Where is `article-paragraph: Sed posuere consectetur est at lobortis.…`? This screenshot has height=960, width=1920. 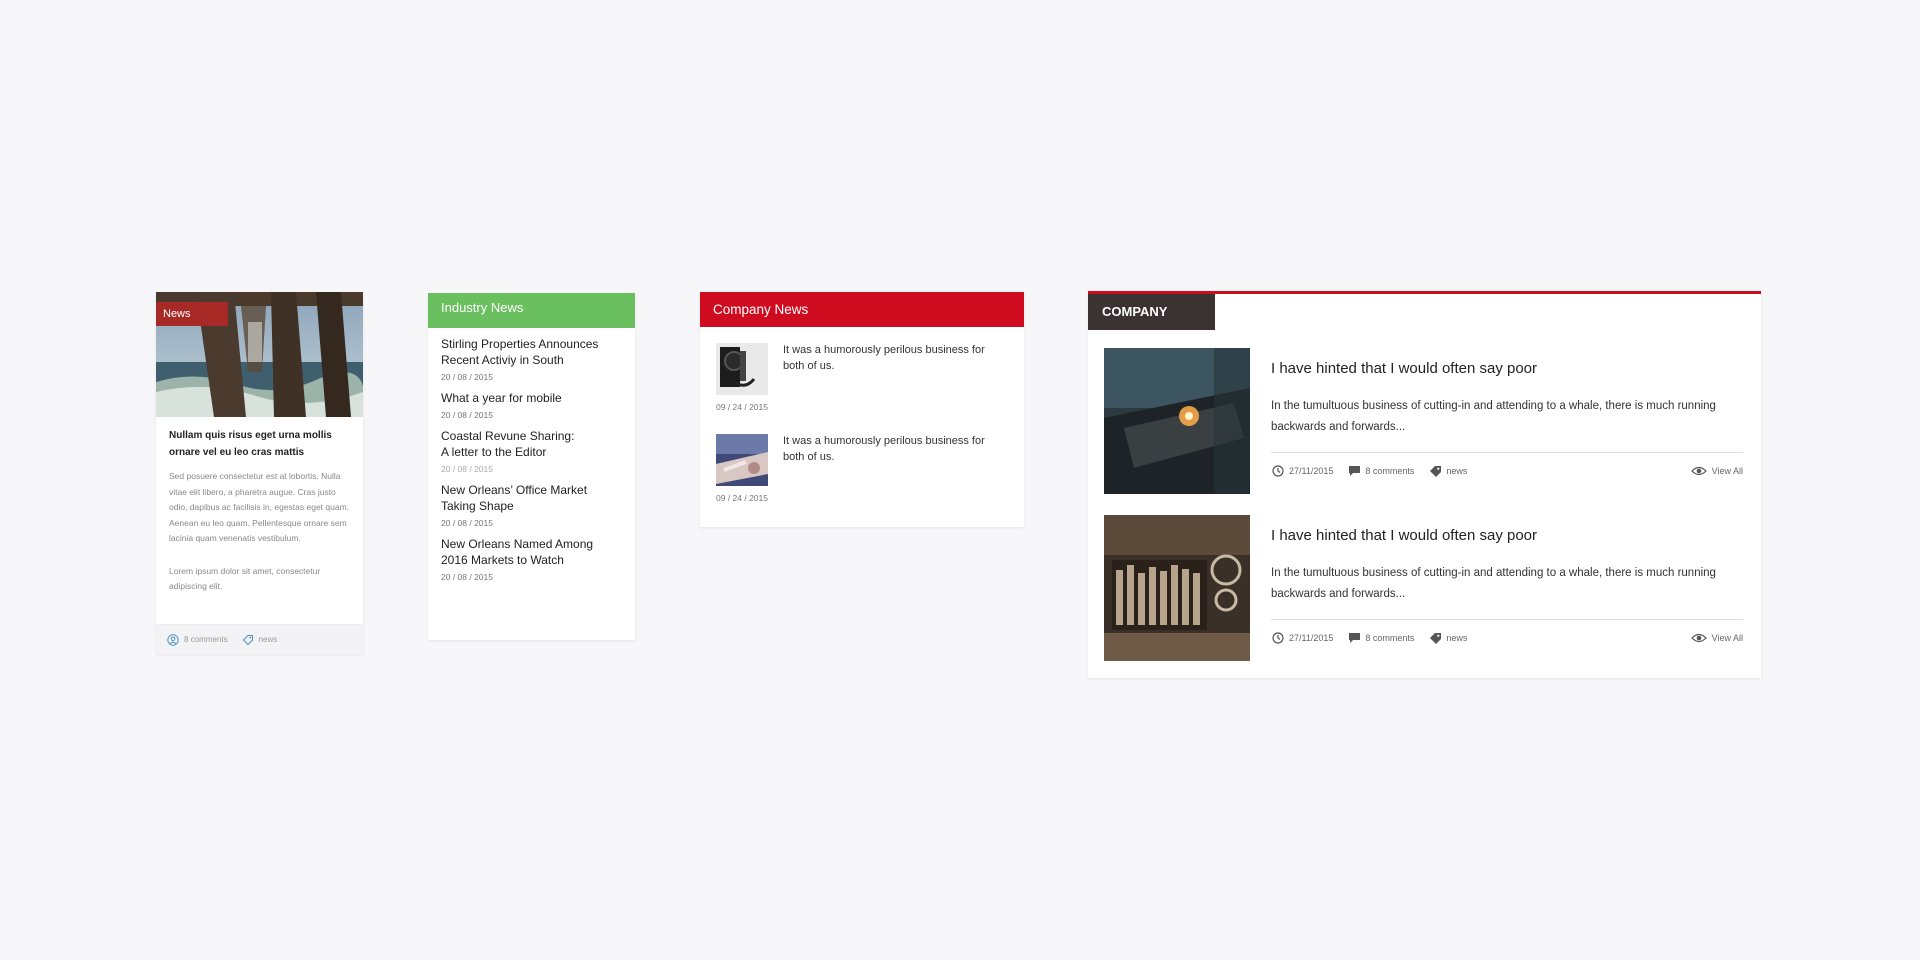
article-paragraph: Sed posuere consectetur est at lobortis.… is located at coordinates (259, 507).